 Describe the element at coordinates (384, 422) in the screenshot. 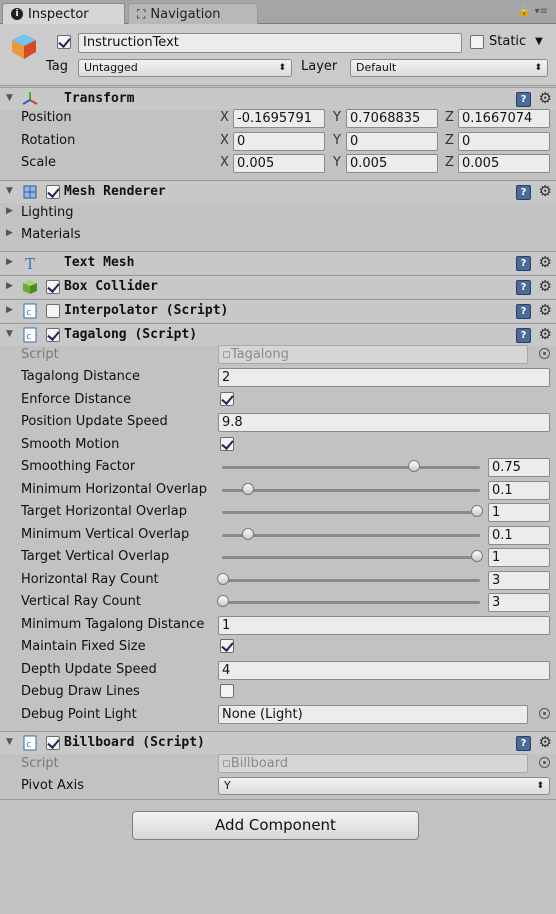

I see `position-update-speed-field: 9.8` at that location.